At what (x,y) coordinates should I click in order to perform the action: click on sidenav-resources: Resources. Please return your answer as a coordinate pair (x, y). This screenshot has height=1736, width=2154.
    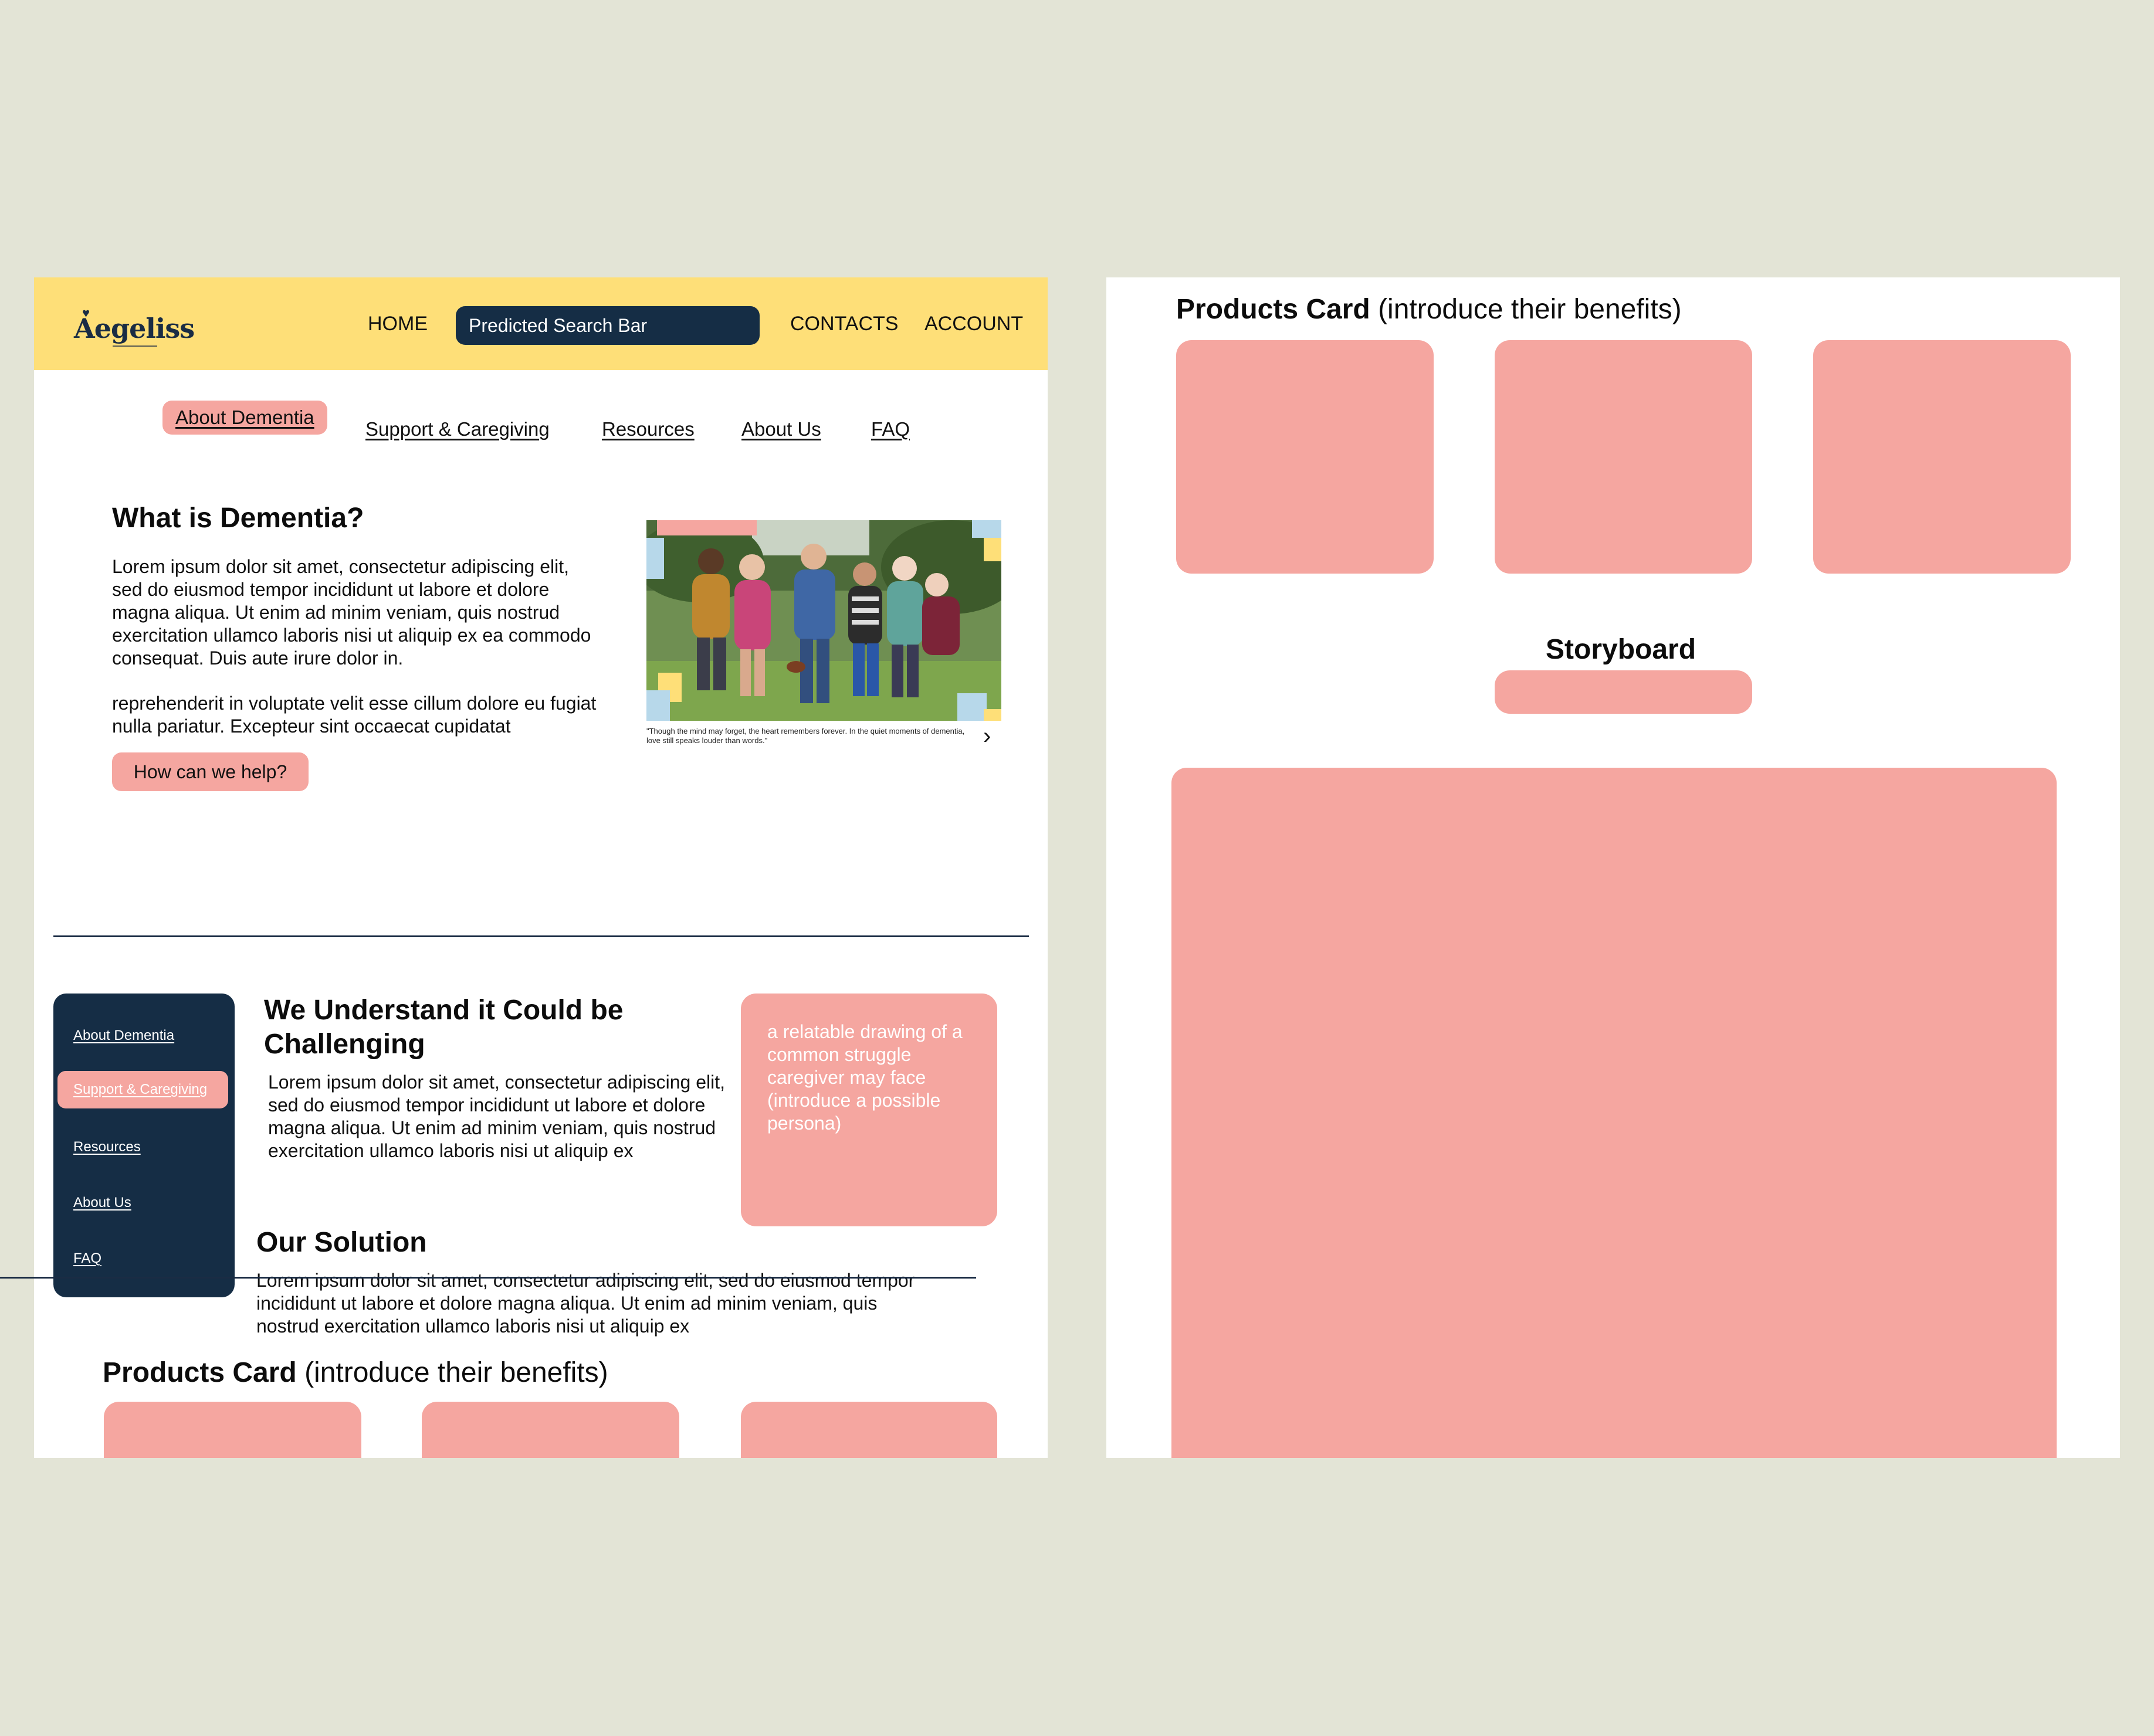
    Looking at the image, I should click on (107, 1147).